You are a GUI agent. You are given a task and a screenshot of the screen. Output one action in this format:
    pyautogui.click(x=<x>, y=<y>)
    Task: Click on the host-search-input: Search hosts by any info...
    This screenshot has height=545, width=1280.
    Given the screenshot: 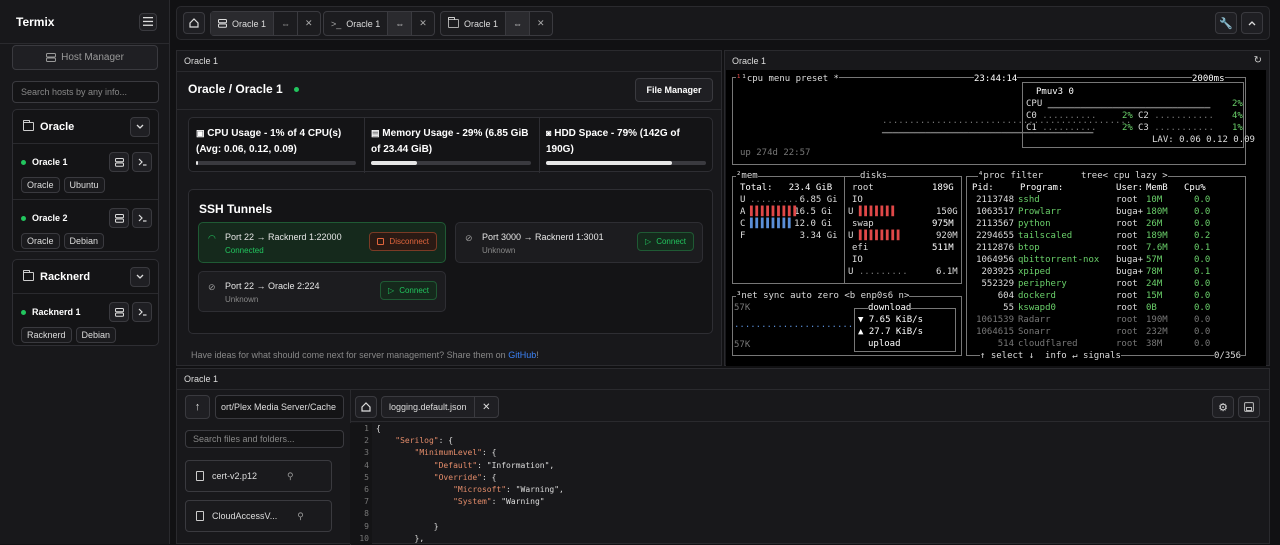 What is the action you would take?
    pyautogui.click(x=85, y=92)
    